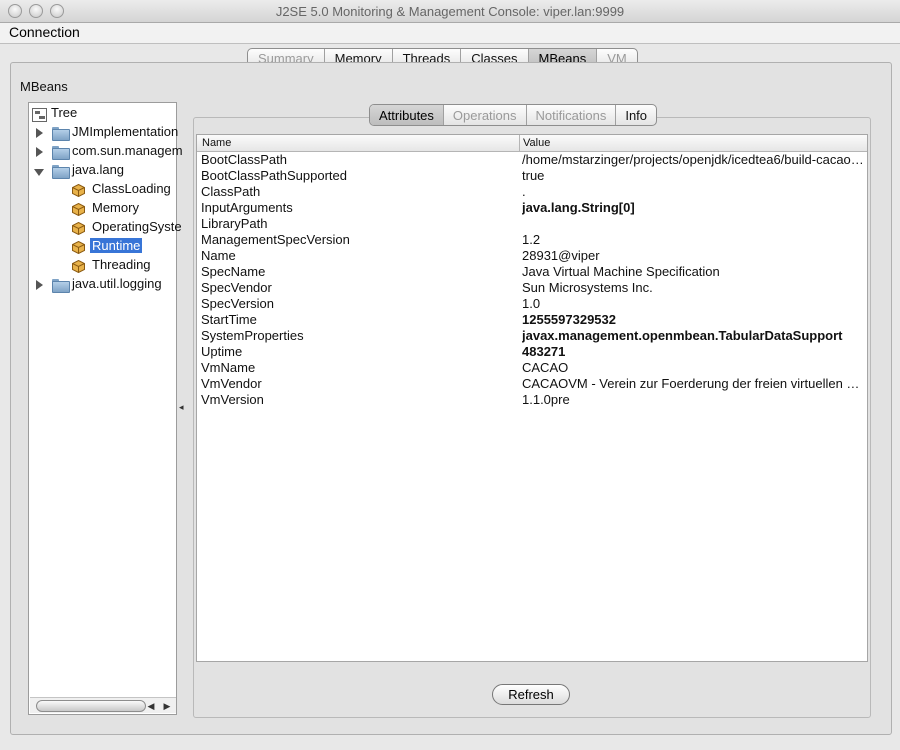  What do you see at coordinates (694, 304) in the screenshot?
I see `attribute-value: 1.0` at bounding box center [694, 304].